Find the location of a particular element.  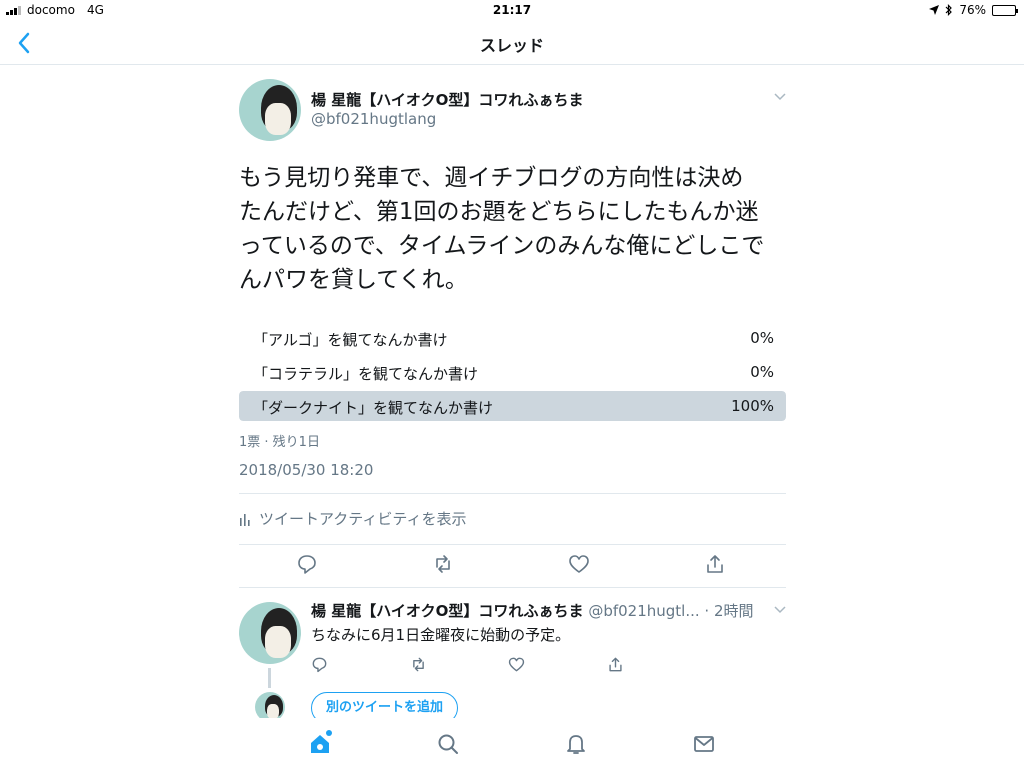

location-icon is located at coordinates (934, 10).